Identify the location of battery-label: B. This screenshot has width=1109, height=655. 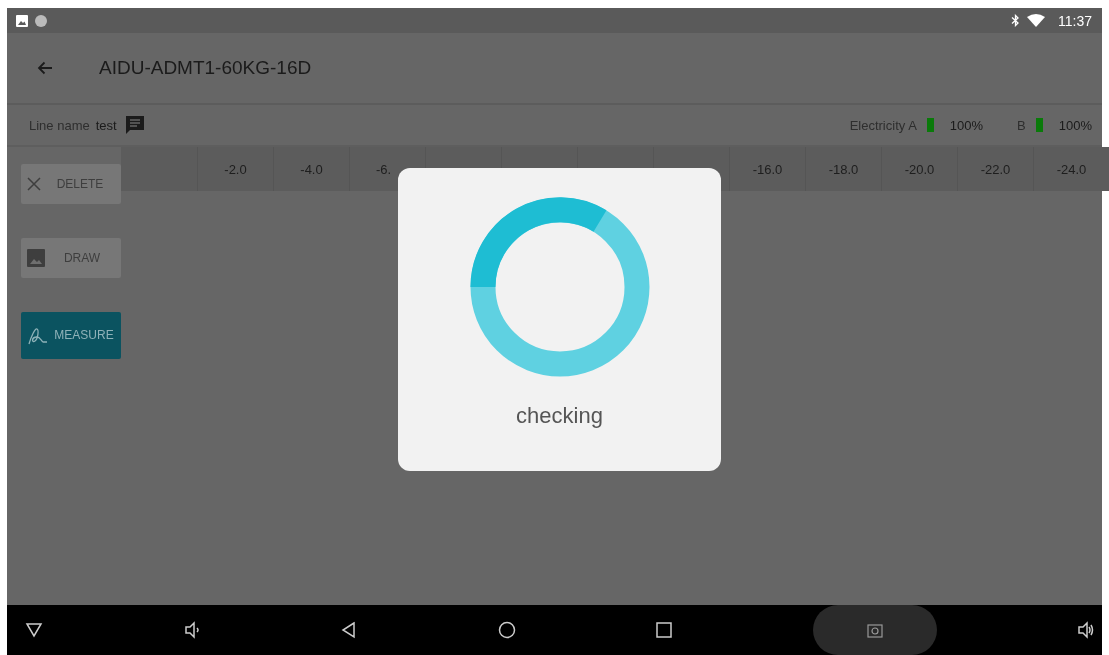
(1021, 125).